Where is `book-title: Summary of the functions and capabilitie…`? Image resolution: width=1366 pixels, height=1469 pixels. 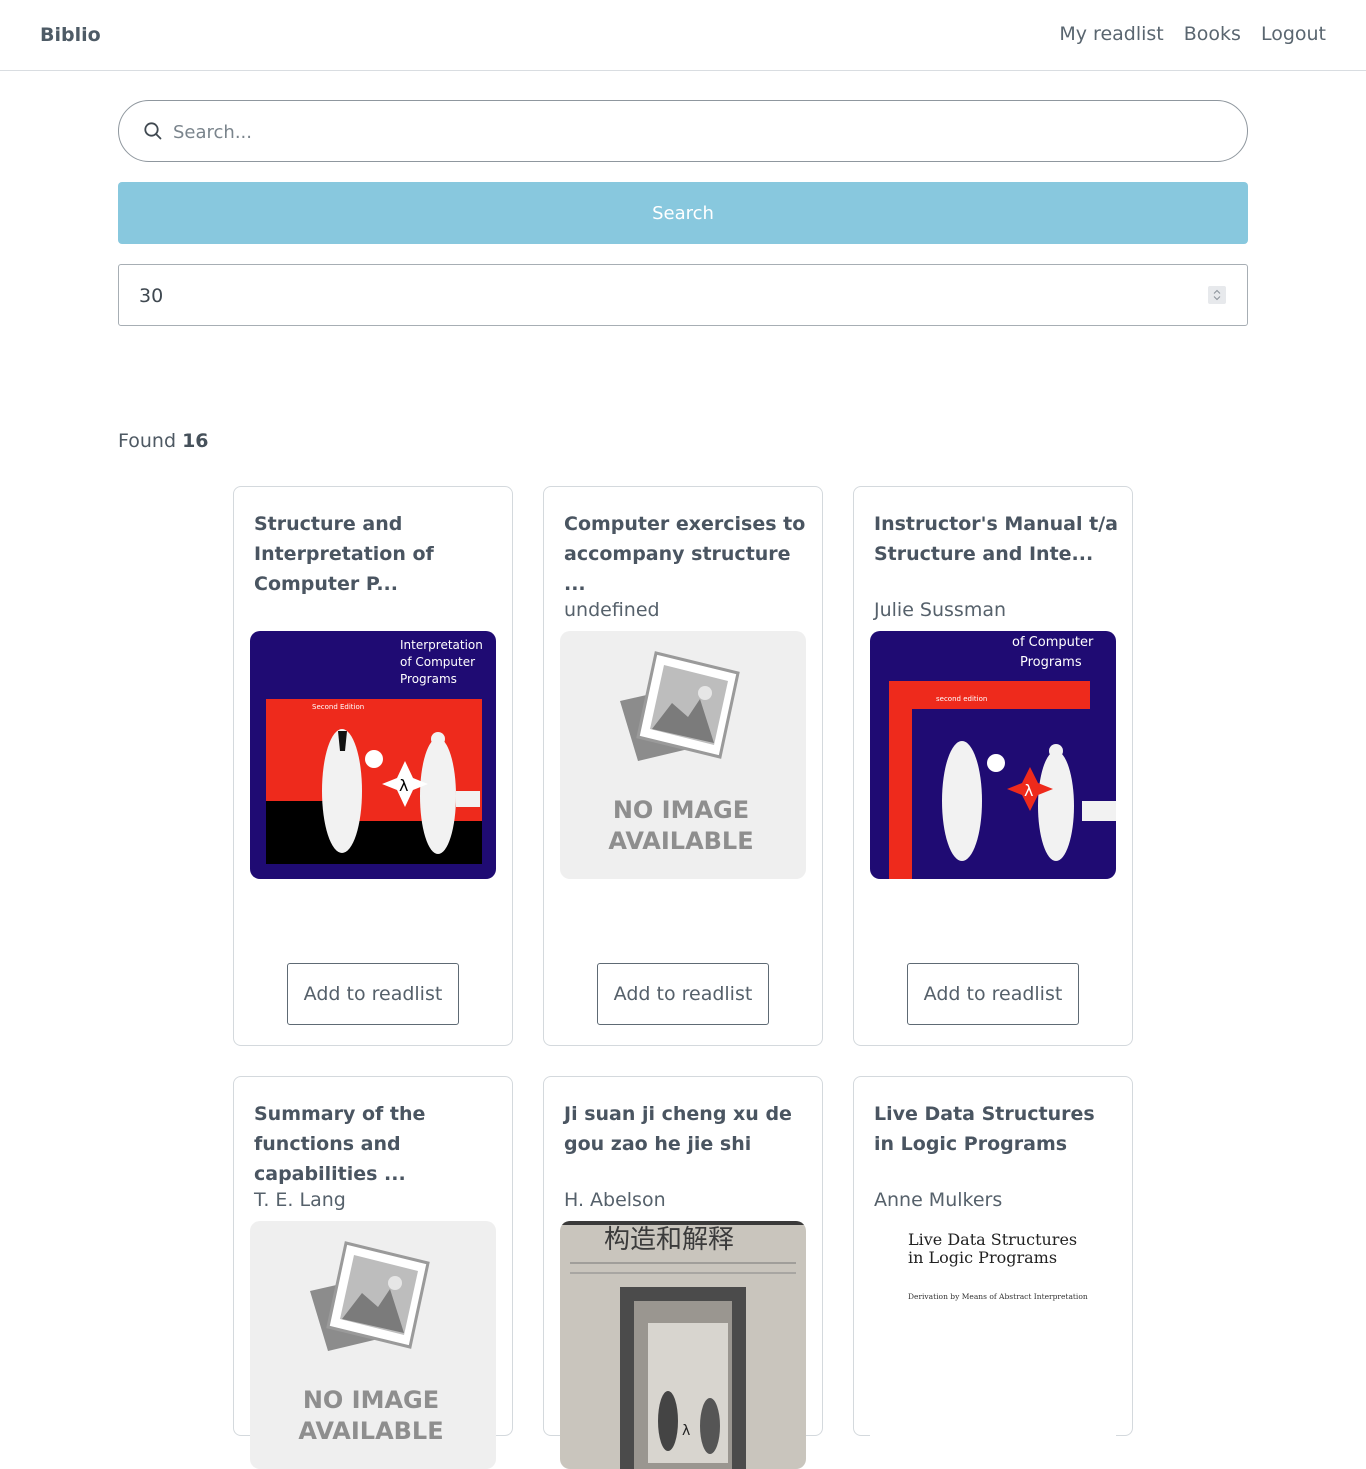
book-title: Summary of the functions and capabilitie… is located at coordinates (376, 1144).